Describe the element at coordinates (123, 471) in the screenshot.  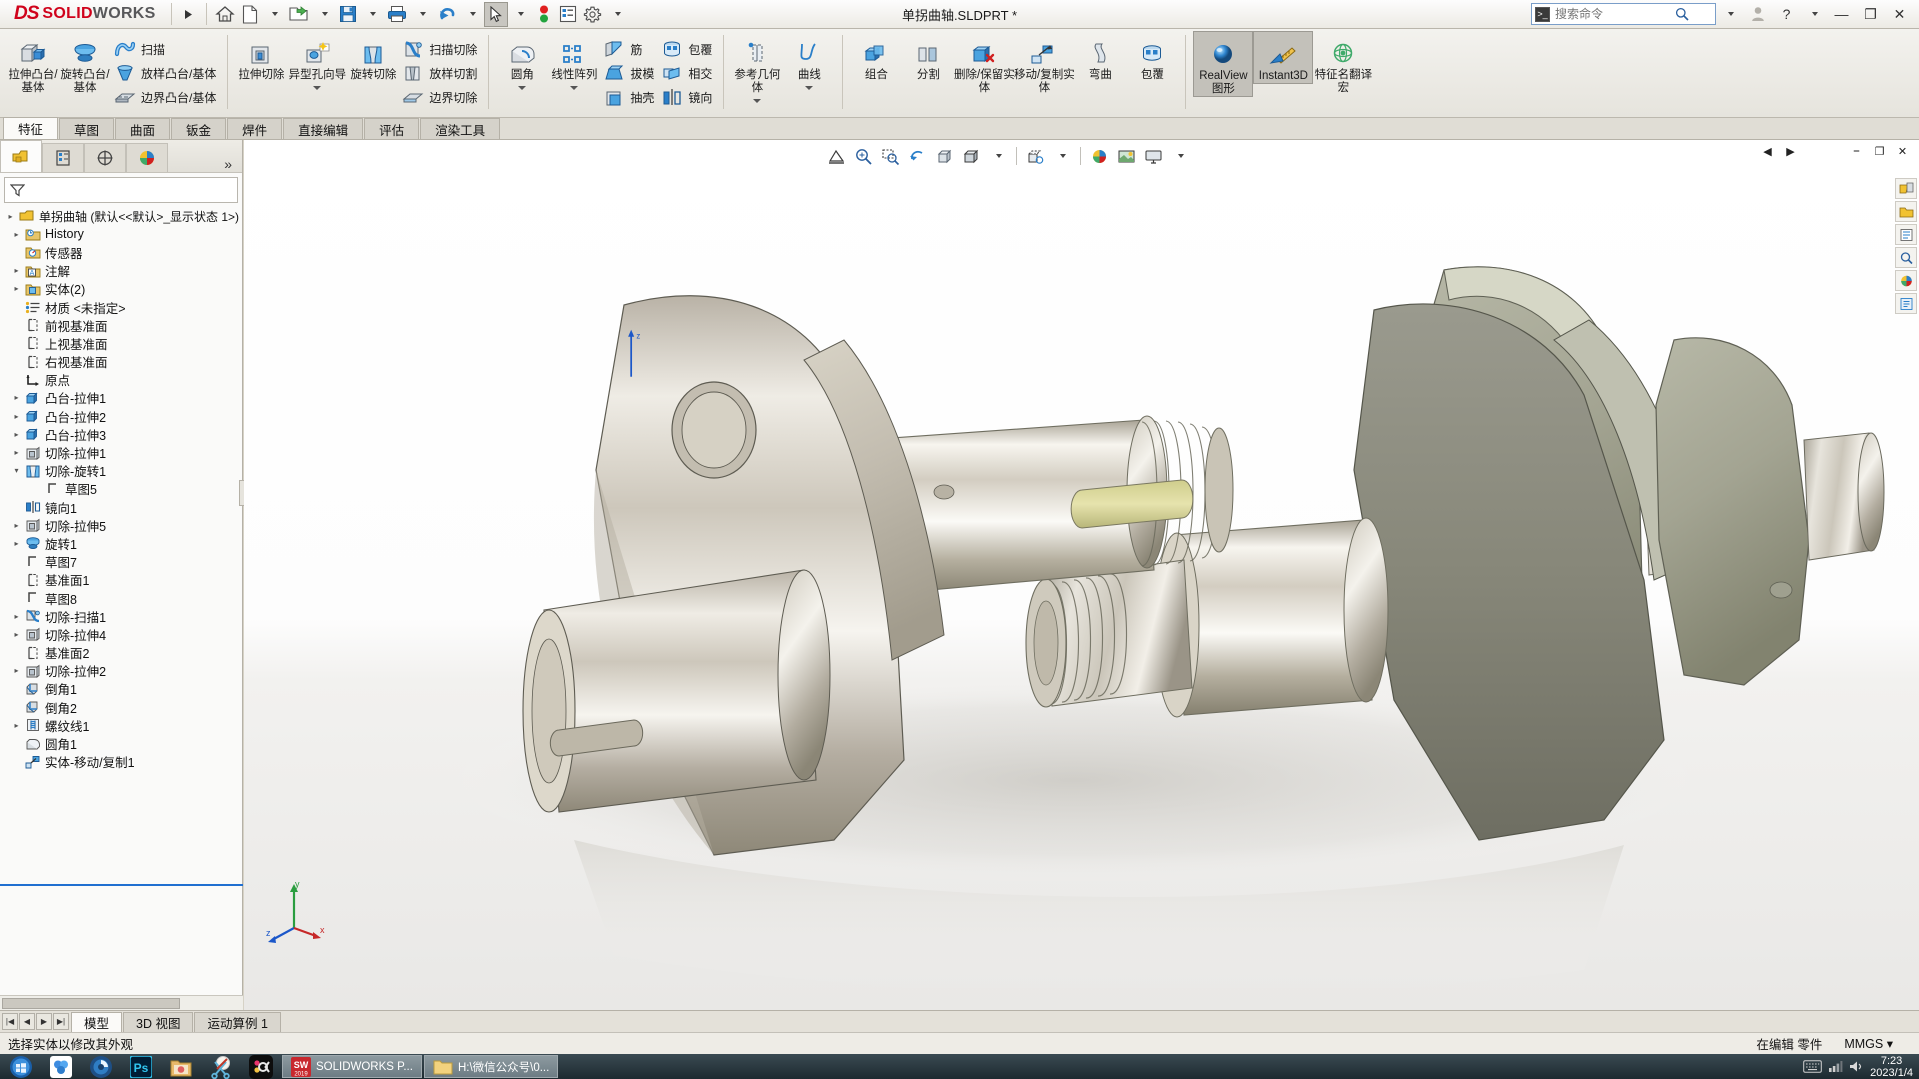
I see `tree-item: ▾ 切除-旋转1` at that location.